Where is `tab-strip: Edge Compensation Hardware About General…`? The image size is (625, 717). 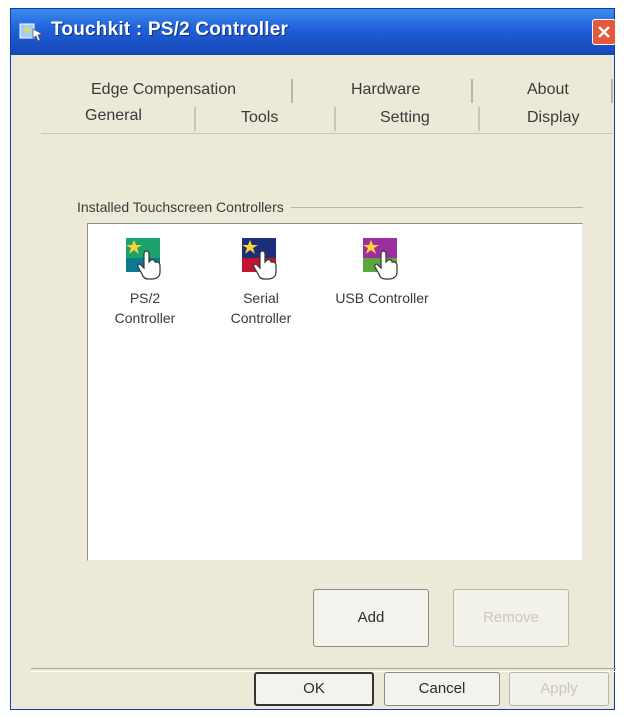
tab-strip: Edge Compensation Hardware About General… is located at coordinates (340, 102).